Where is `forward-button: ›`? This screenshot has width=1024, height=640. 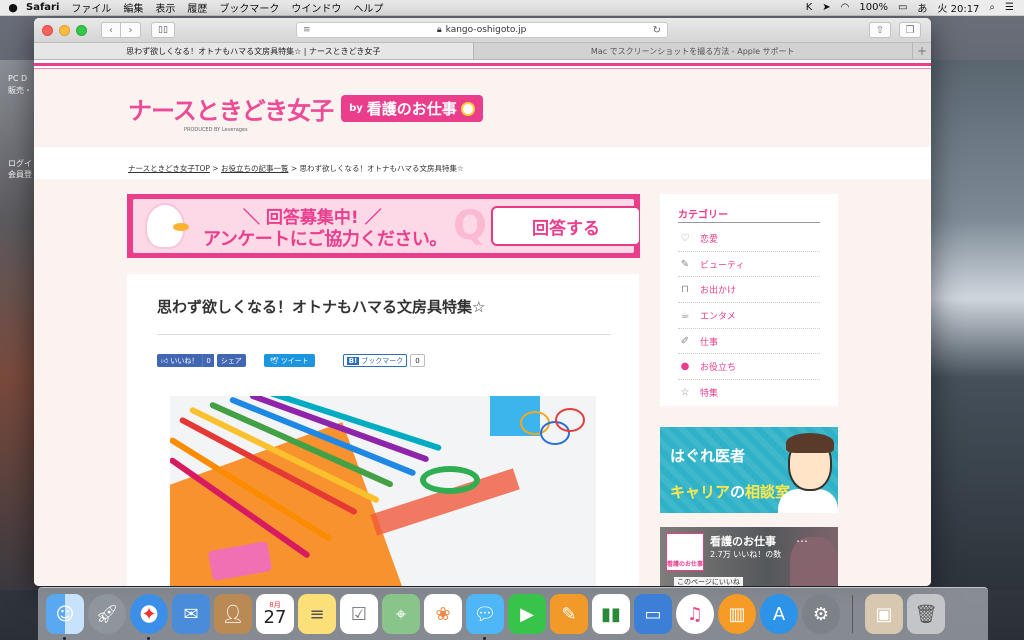 forward-button: › is located at coordinates (131, 30).